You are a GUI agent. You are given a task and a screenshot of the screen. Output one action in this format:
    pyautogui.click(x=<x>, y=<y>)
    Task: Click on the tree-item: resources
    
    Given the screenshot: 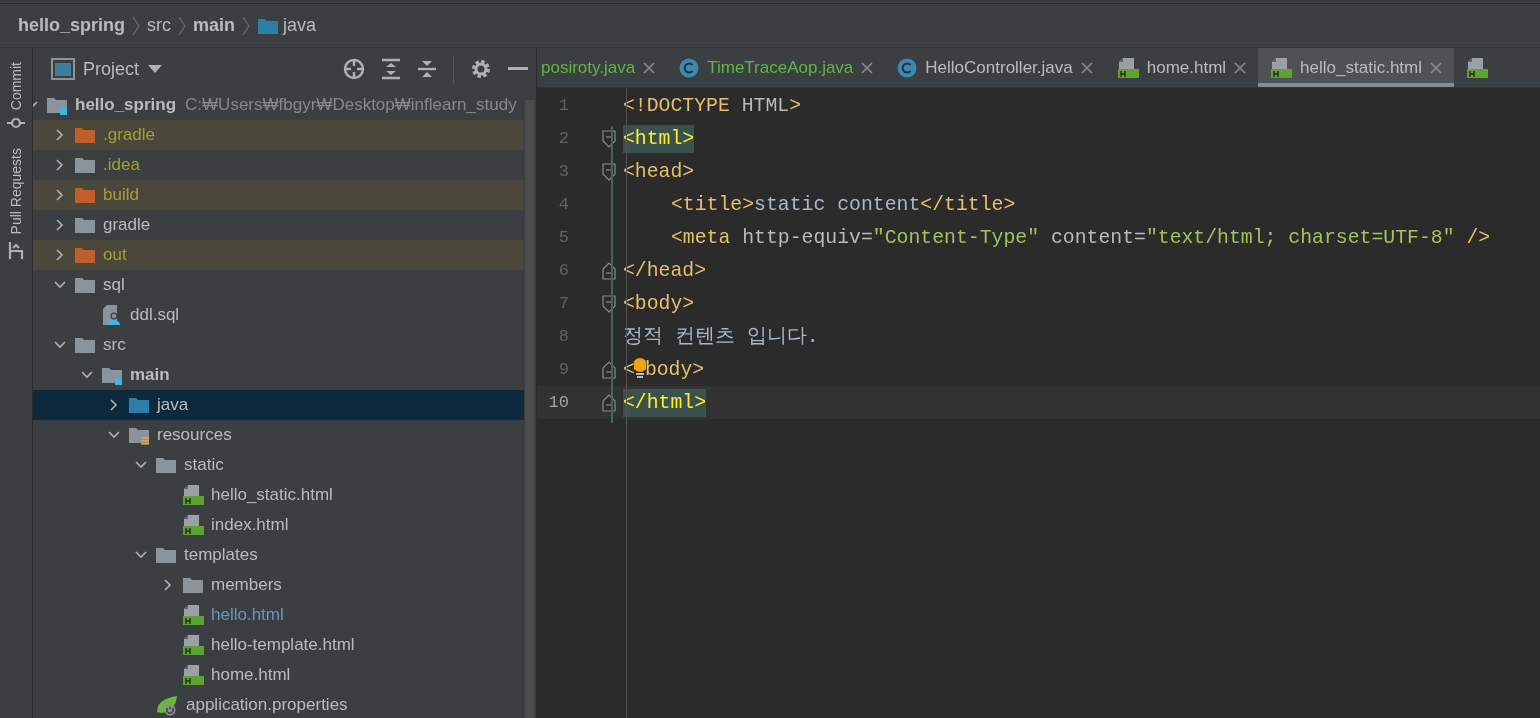 What is the action you would take?
    pyautogui.click(x=278, y=435)
    